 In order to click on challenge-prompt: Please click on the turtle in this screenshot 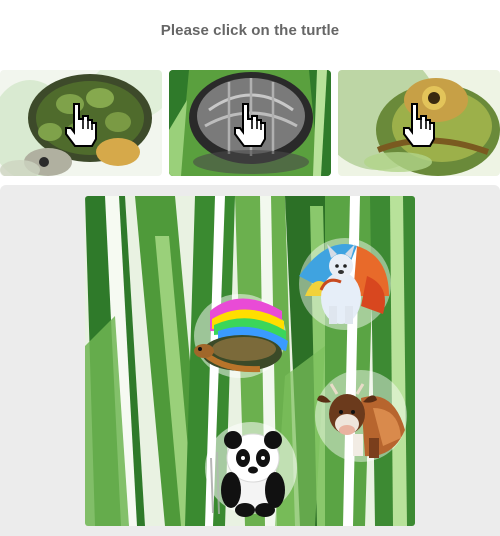, I will do `click(250, 30)`.